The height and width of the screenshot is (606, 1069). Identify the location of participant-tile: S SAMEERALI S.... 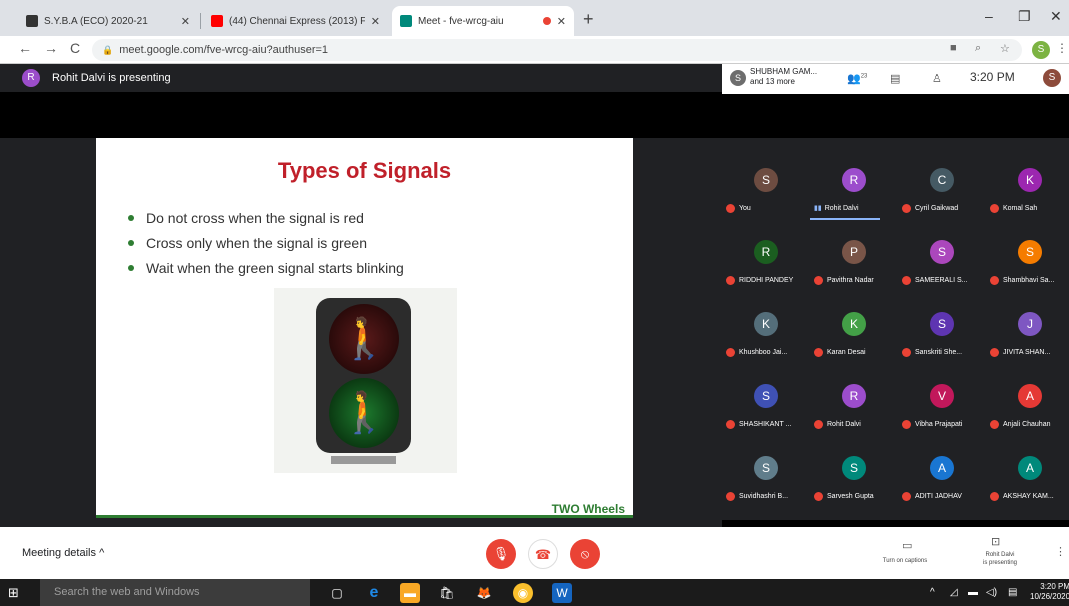
(941, 252).